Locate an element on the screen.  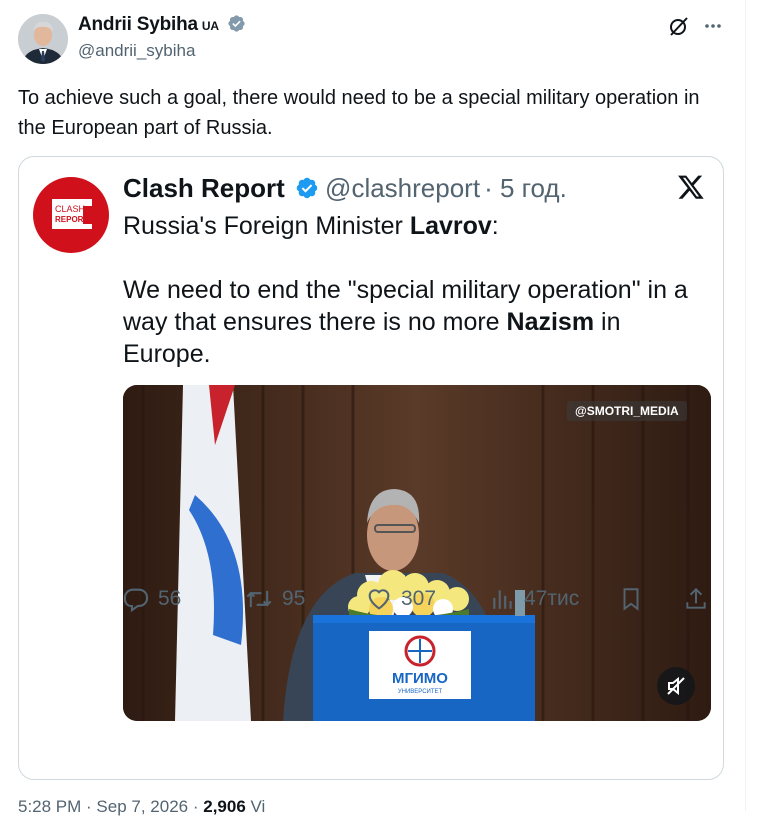
clash-report-logo-icon: CLASH REPORT is located at coordinates (74, 214).